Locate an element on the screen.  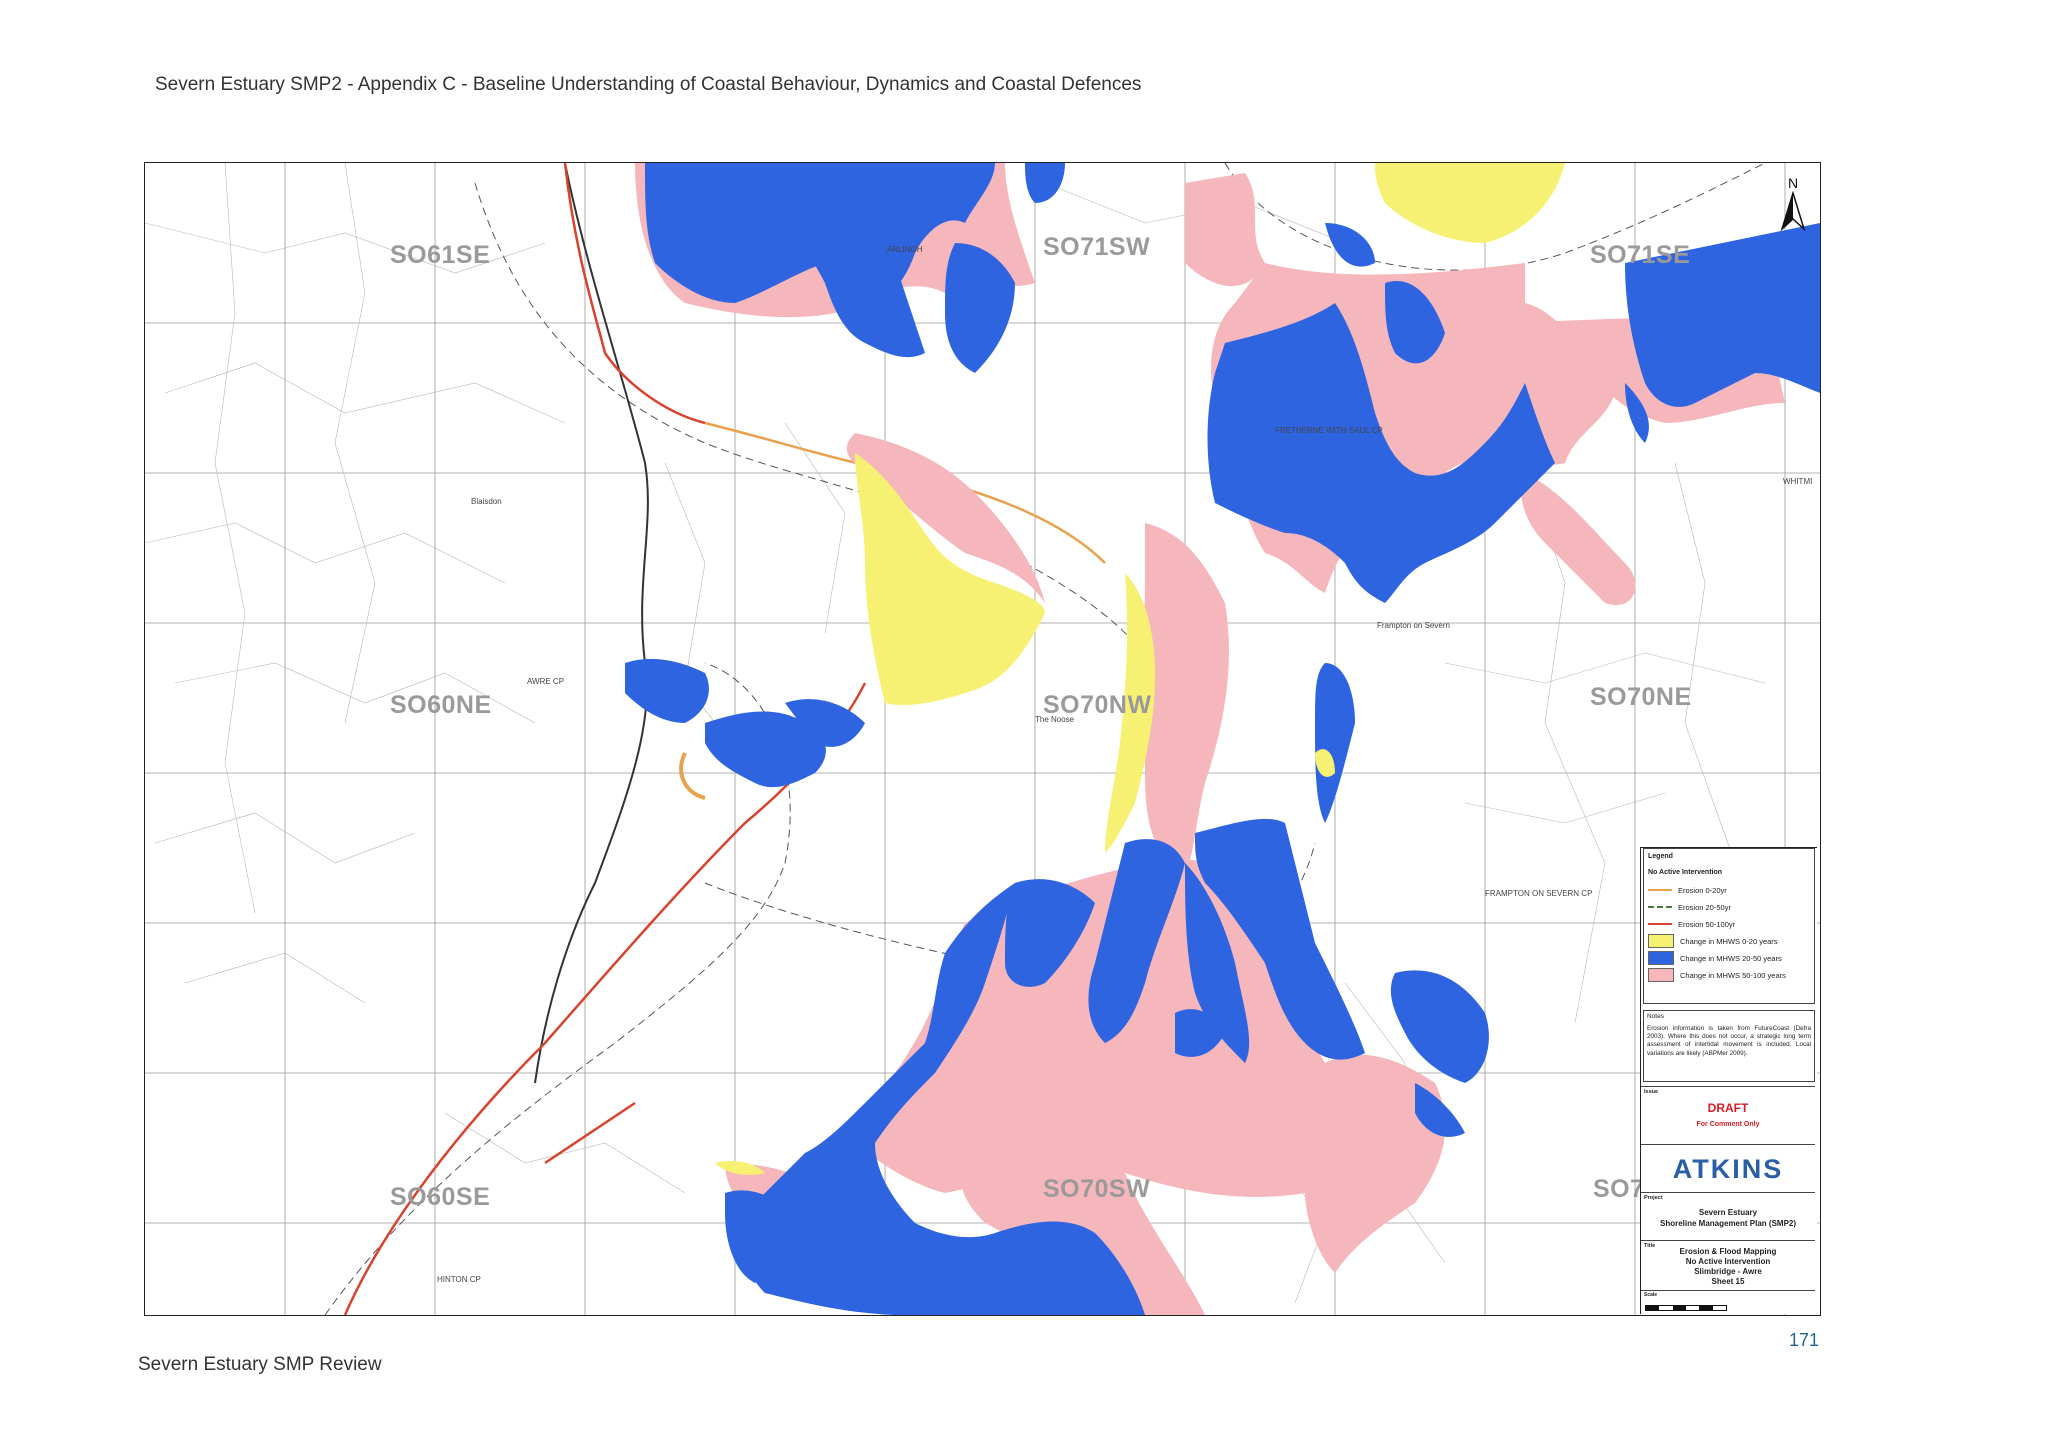
north-label: N is located at coordinates (1793, 183).